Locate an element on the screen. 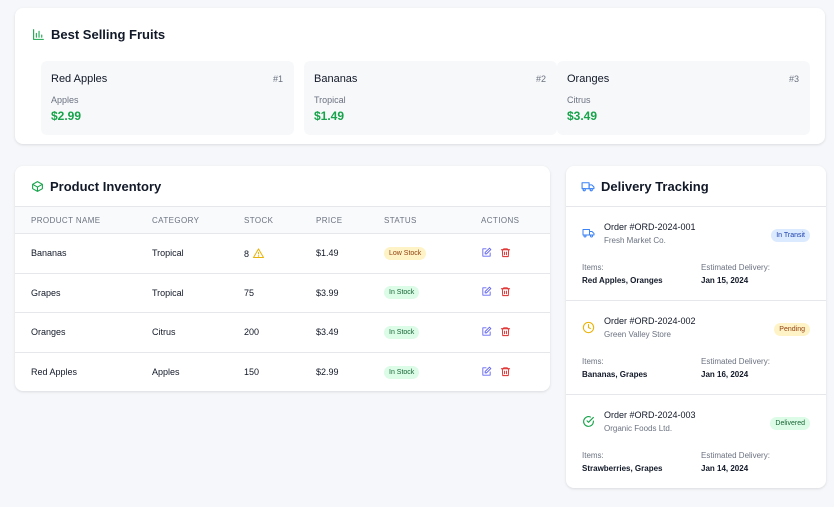 The image size is (834, 507). column-header: ACTIONS is located at coordinates (500, 220).